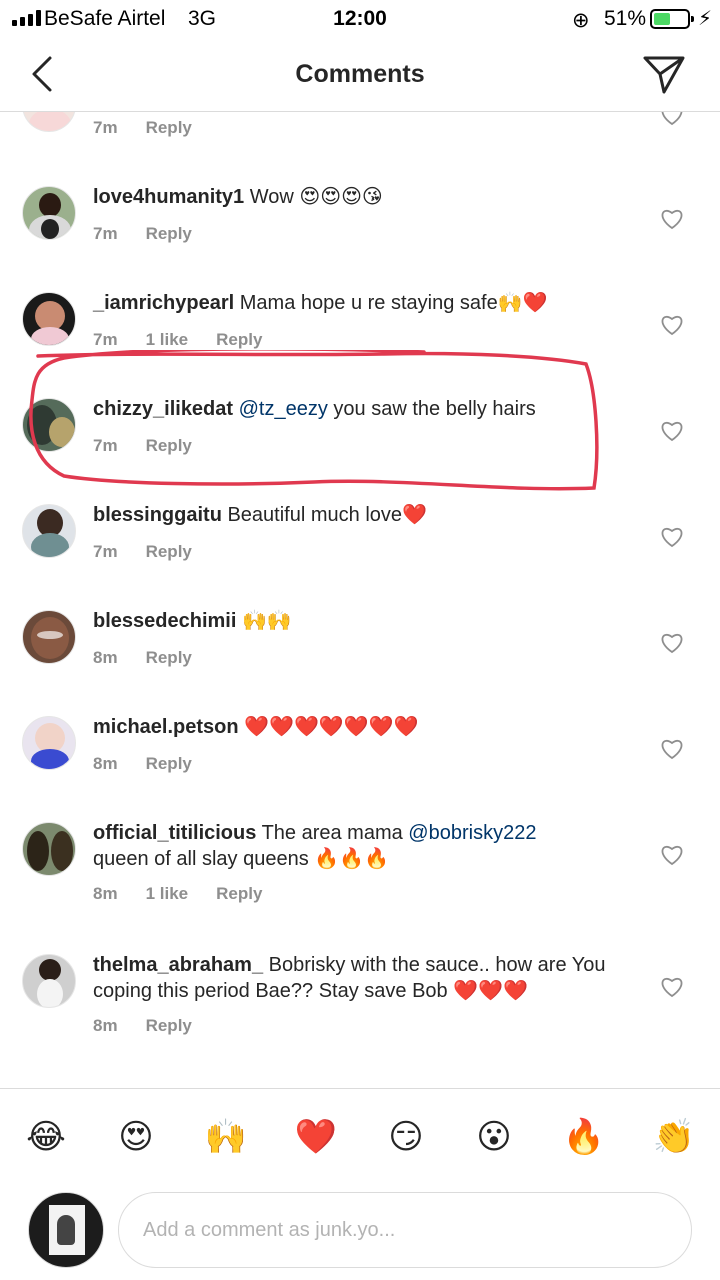  What do you see at coordinates (168, 197) in the screenshot?
I see `comment-username: love4humanity1` at bounding box center [168, 197].